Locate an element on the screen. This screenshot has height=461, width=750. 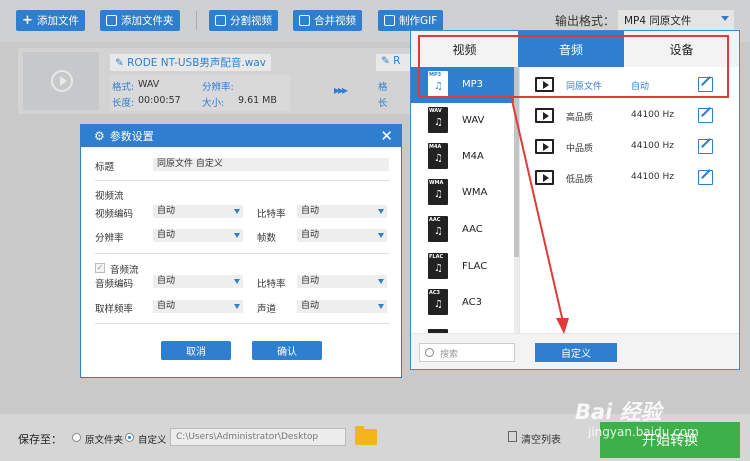
source-folder-radio is located at coordinates (76, 437).